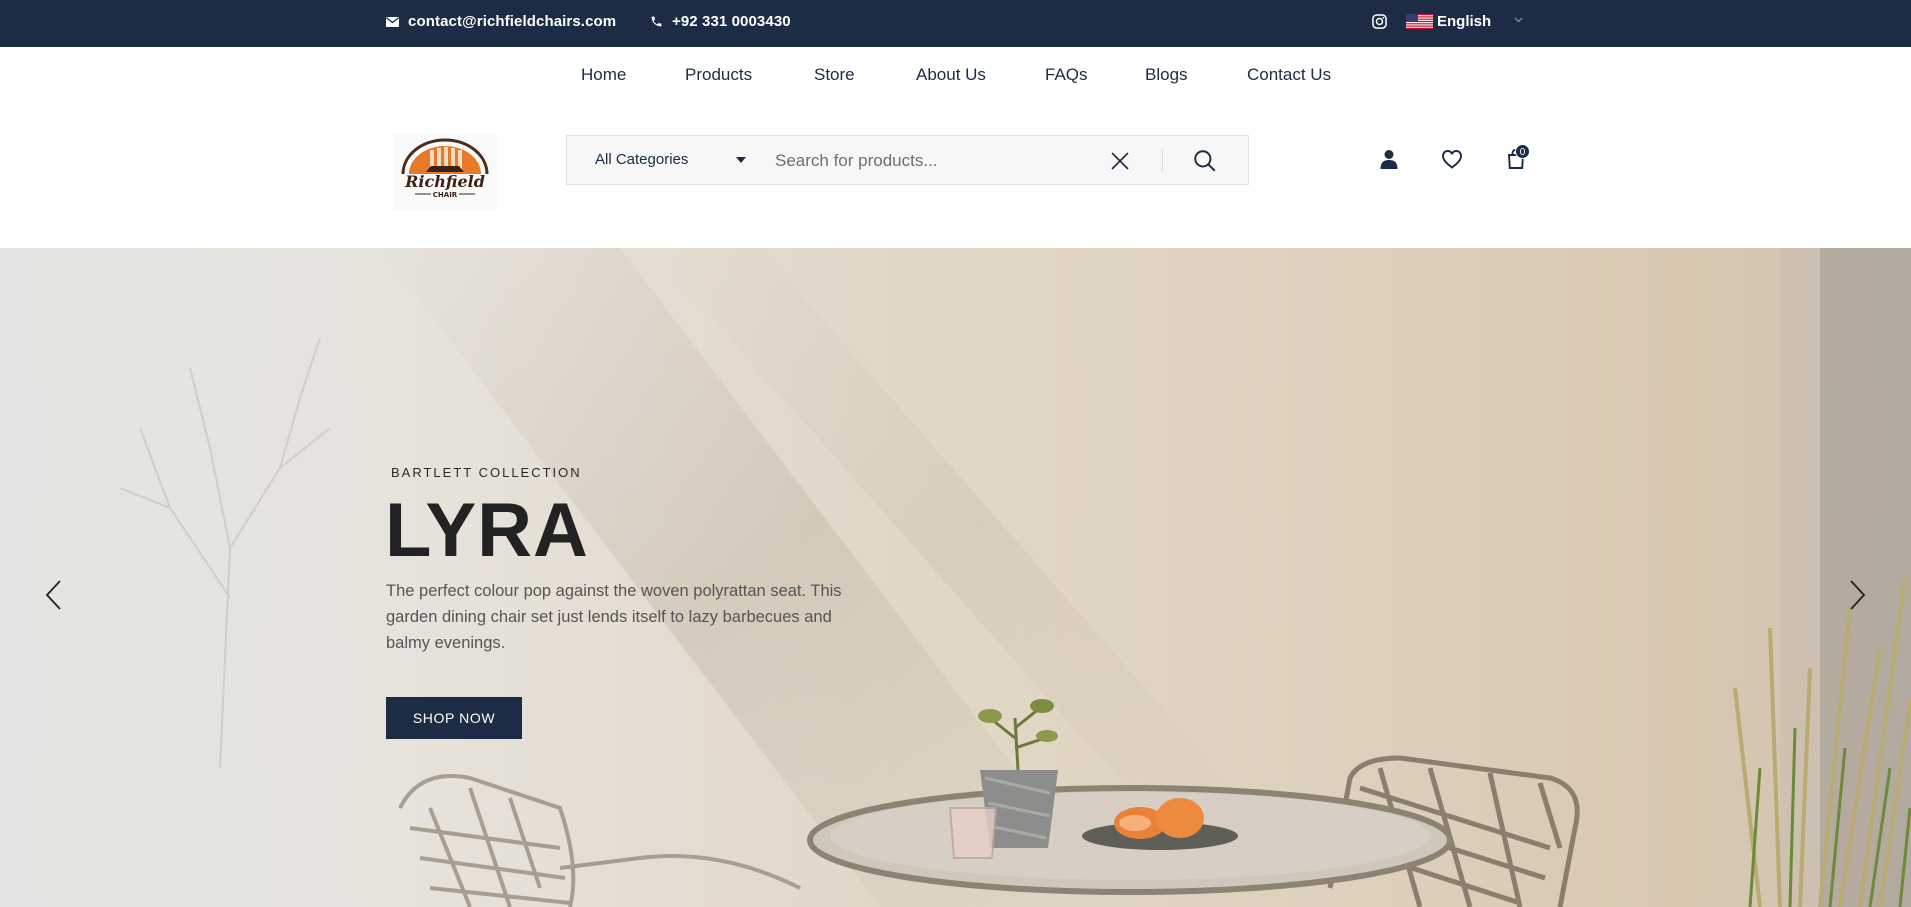 The width and height of the screenshot is (1911, 907). What do you see at coordinates (1857, 595) in the screenshot?
I see `arrow-right-icon` at bounding box center [1857, 595].